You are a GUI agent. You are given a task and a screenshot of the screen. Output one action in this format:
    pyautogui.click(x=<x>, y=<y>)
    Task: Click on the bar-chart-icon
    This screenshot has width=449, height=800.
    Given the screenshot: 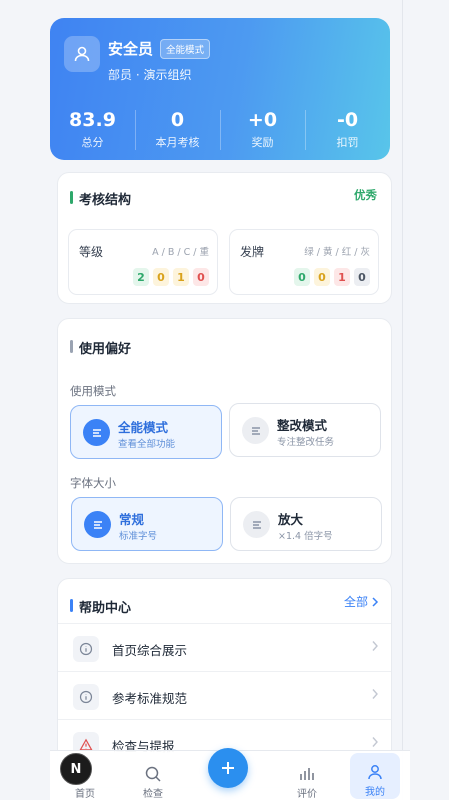 What is the action you would take?
    pyautogui.click(x=307, y=774)
    